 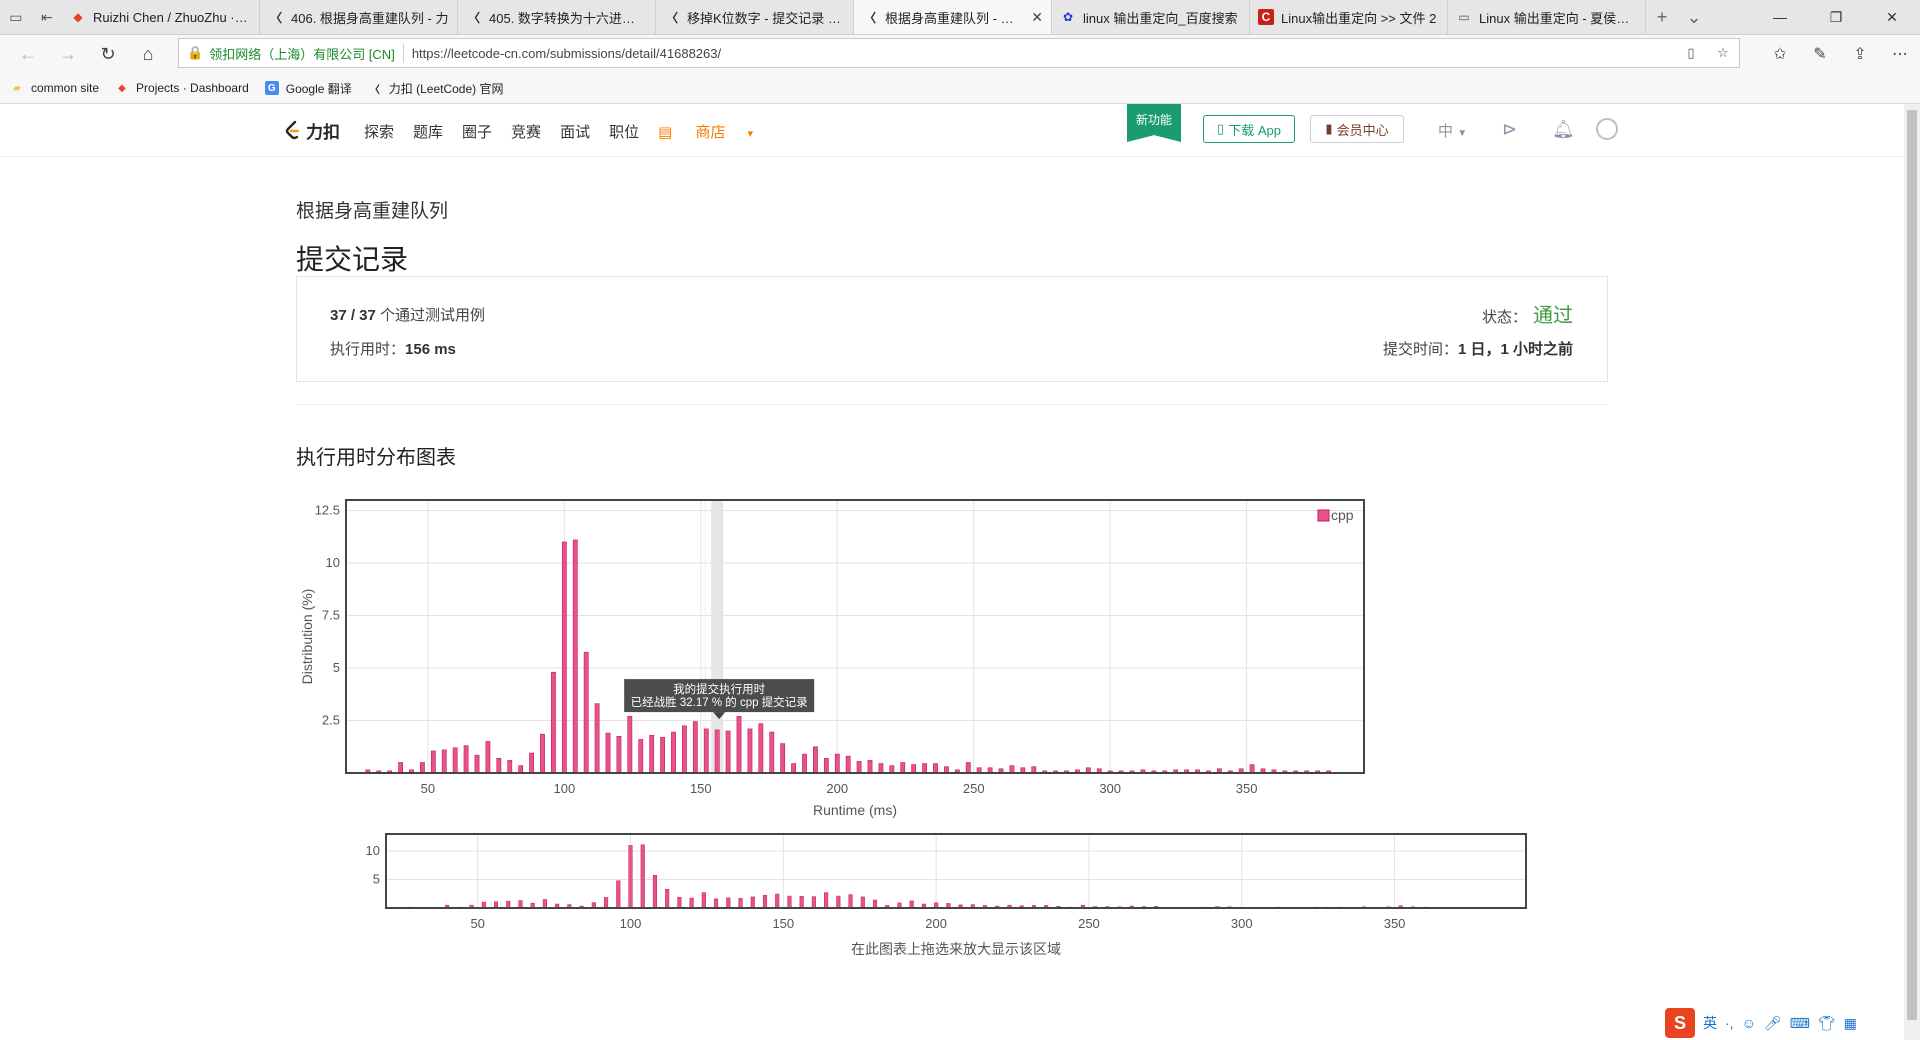 What do you see at coordinates (526, 131) in the screenshot?
I see `nav-item: 竞赛` at bounding box center [526, 131].